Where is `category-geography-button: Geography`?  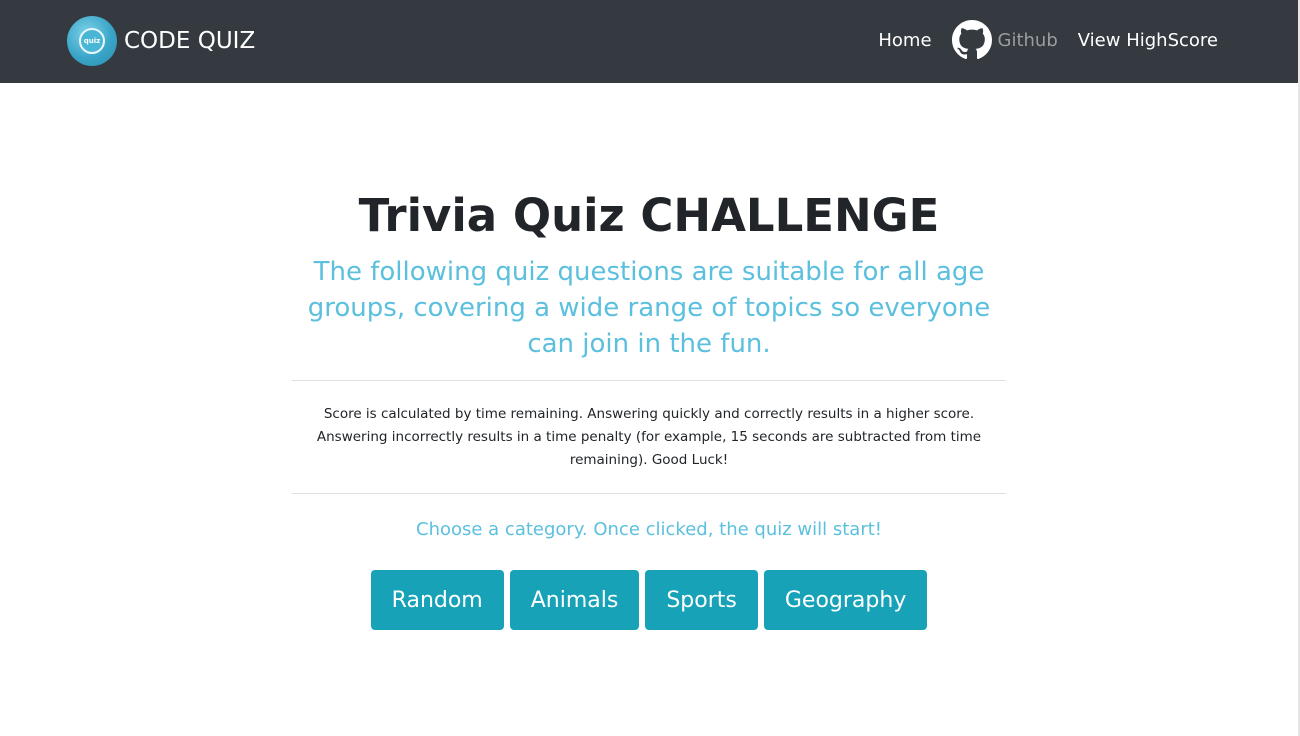
category-geography-button: Geography is located at coordinates (845, 600).